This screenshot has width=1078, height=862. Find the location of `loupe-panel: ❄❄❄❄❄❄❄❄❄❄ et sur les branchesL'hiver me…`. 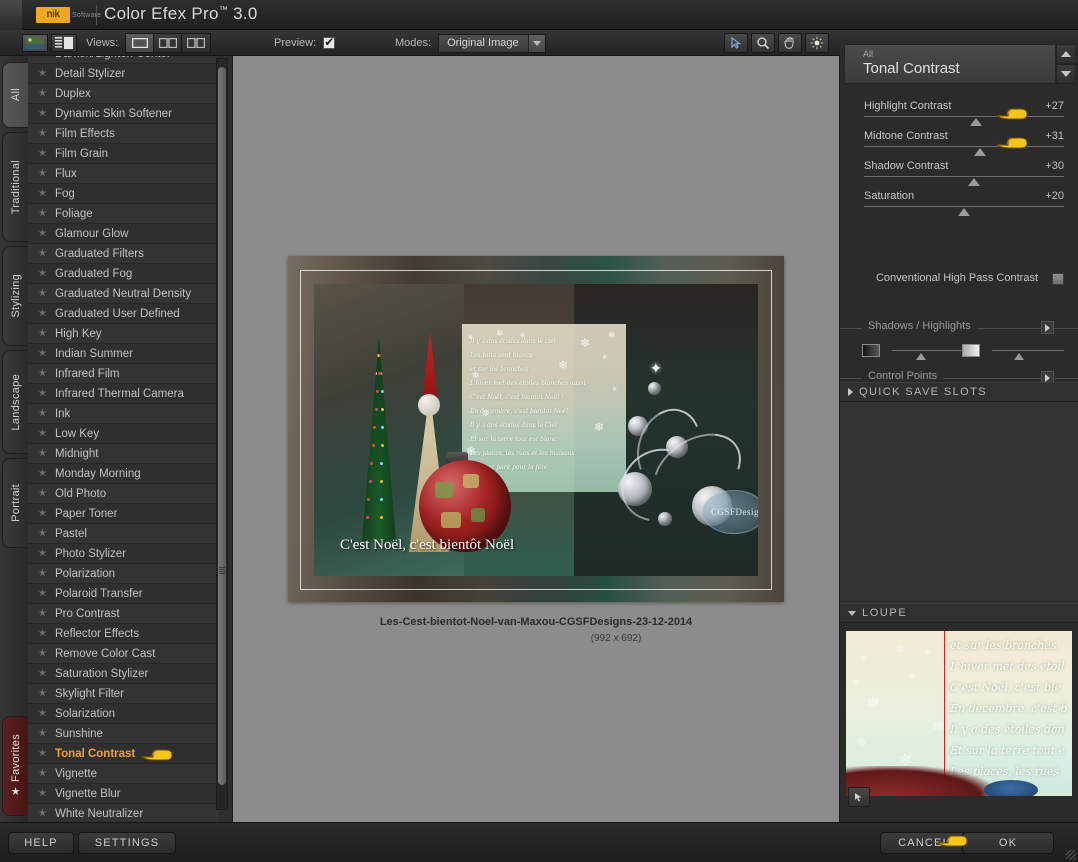

loupe-panel: ❄❄❄❄❄❄❄❄❄❄ et sur les branchesL'hiver me… is located at coordinates (959, 718).